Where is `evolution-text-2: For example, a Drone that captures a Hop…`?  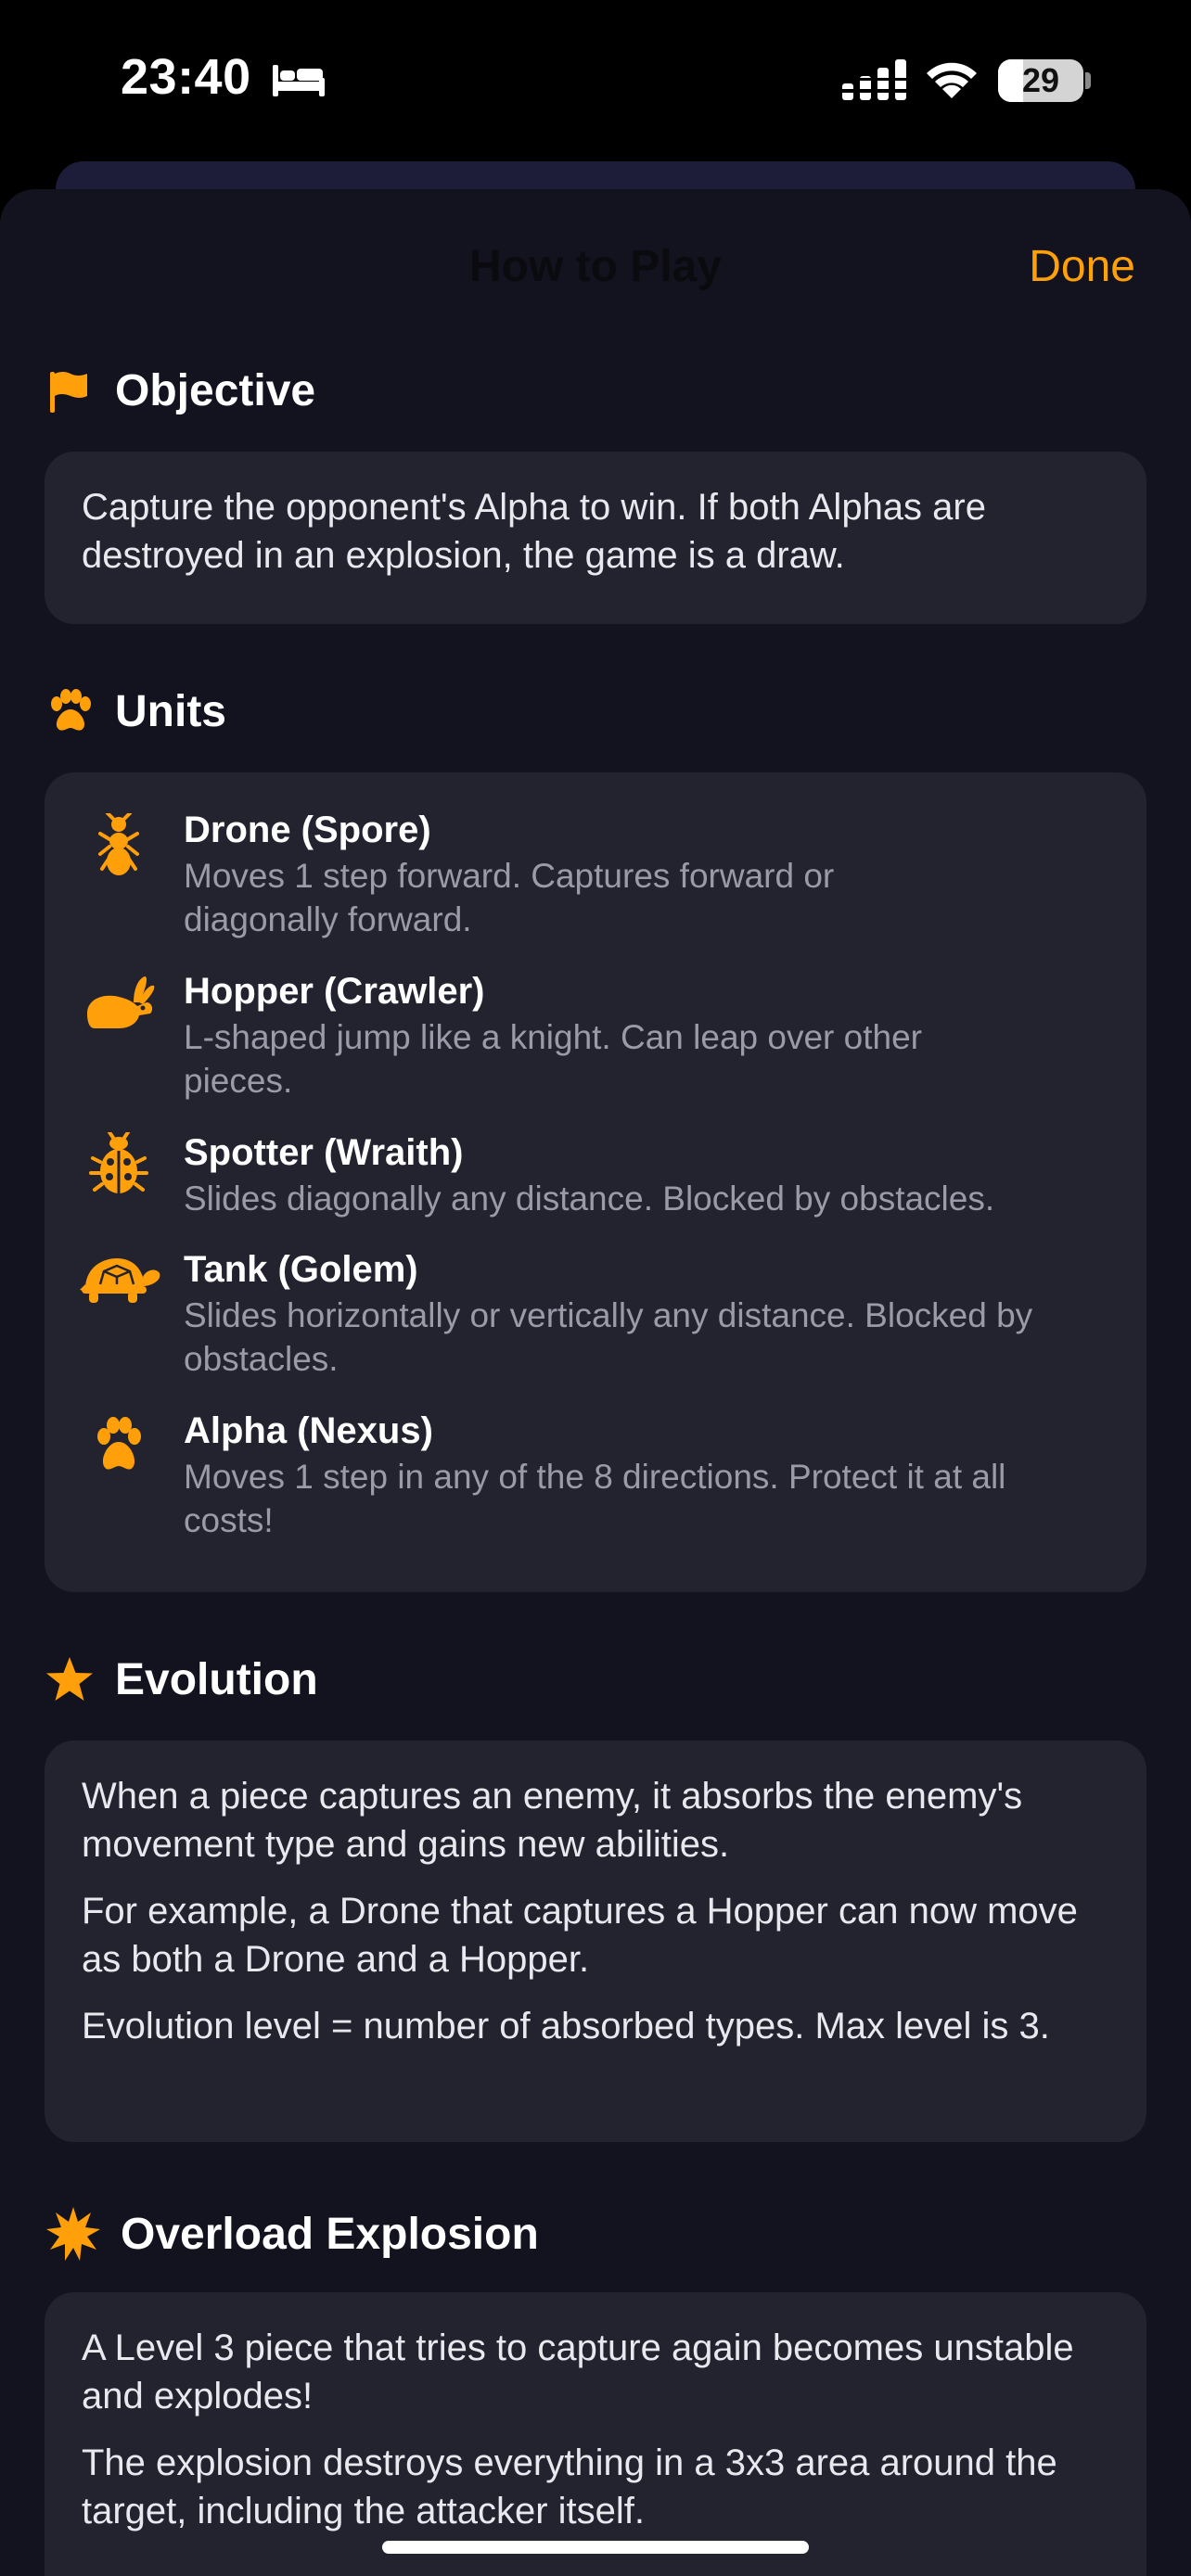 evolution-text-2: For example, a Drone that captures a Hop… is located at coordinates (580, 1936).